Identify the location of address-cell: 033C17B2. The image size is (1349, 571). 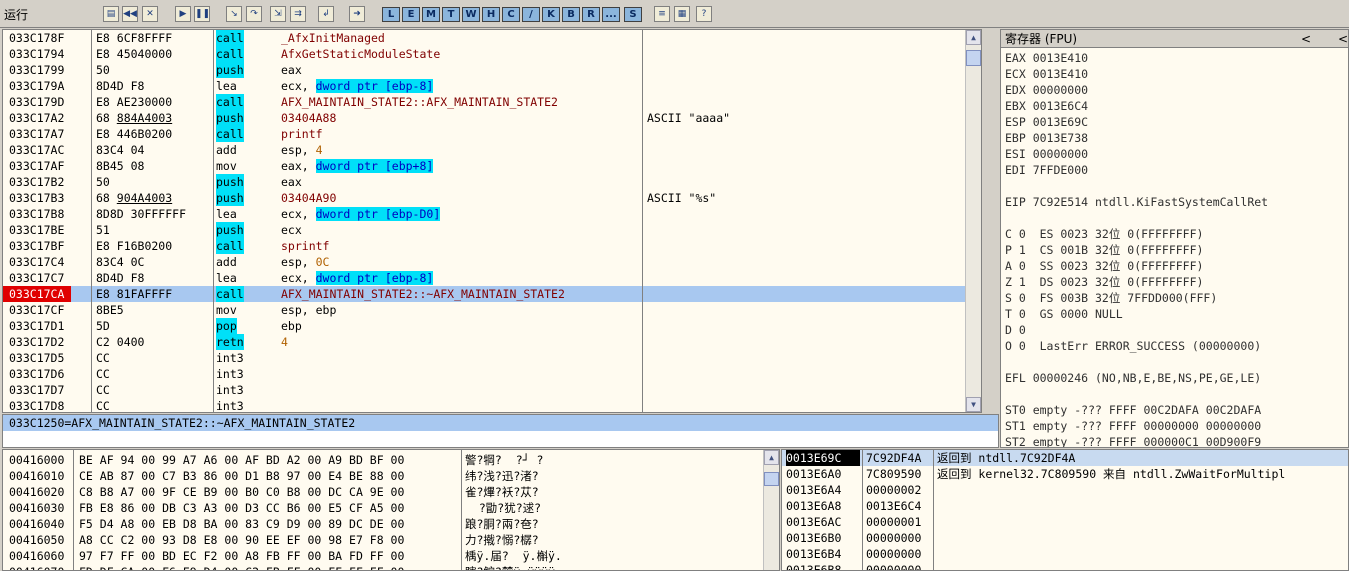
(37, 182).